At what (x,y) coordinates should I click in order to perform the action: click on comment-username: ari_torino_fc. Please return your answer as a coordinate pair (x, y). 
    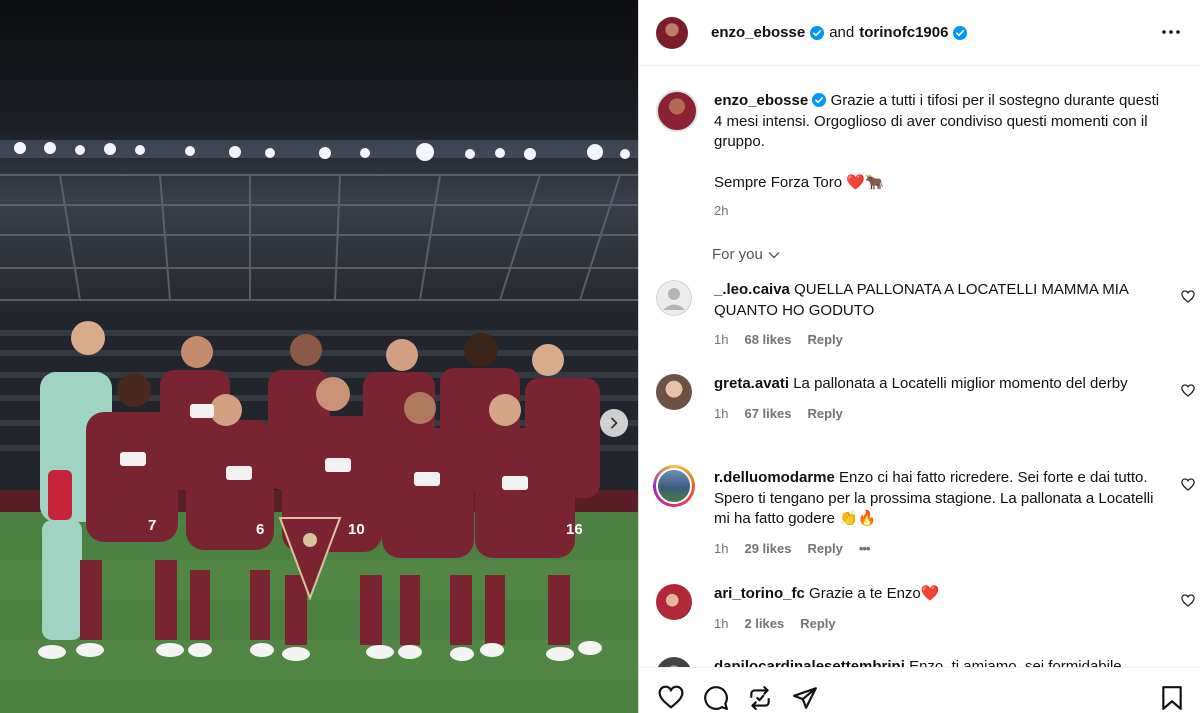
    Looking at the image, I should click on (759, 593).